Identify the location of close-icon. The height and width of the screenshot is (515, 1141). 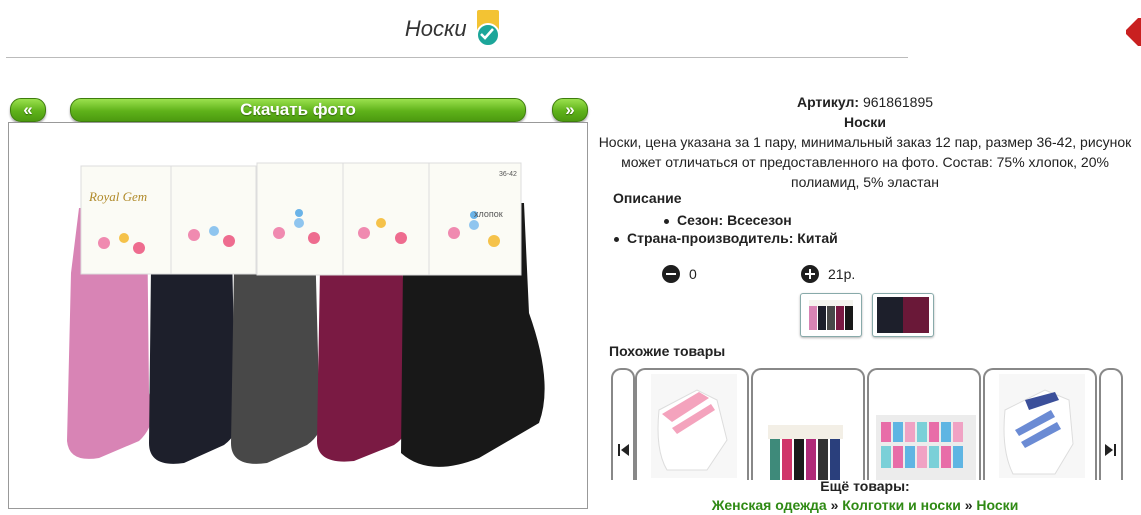
(1133, 32).